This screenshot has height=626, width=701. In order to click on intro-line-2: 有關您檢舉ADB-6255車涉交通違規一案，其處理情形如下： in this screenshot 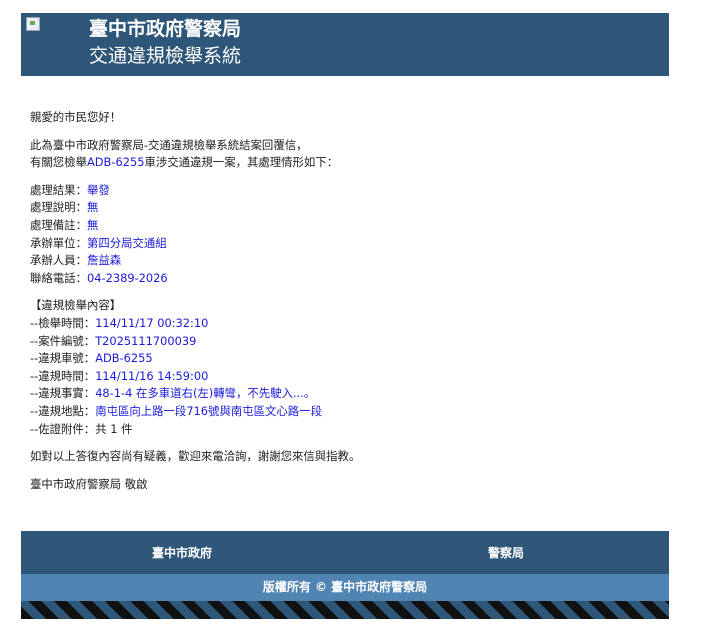, I will do `click(184, 162)`.